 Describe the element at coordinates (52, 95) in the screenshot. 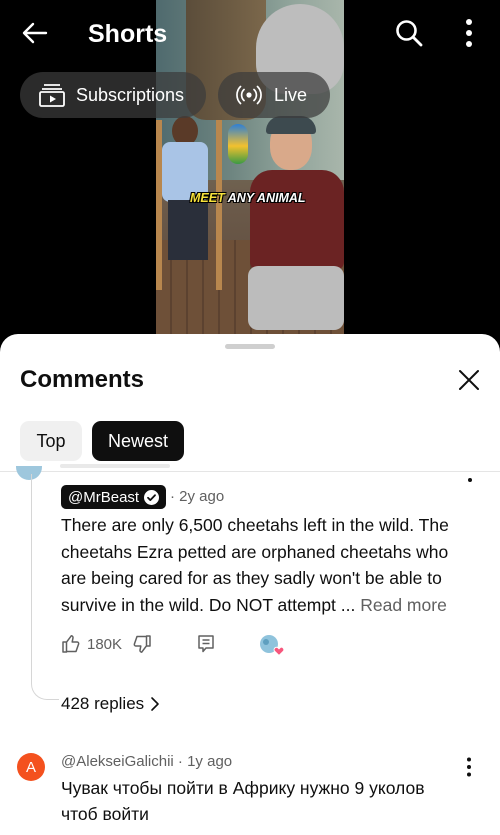

I see `subscriptions-icon` at that location.